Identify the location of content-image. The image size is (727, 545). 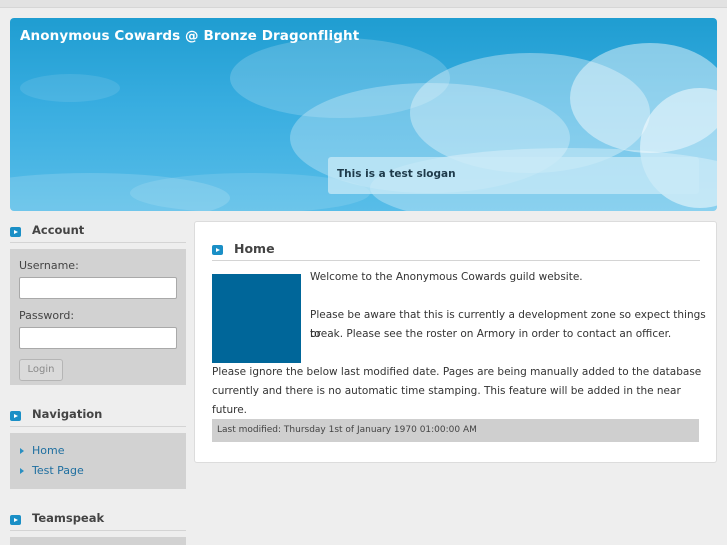
(256, 318).